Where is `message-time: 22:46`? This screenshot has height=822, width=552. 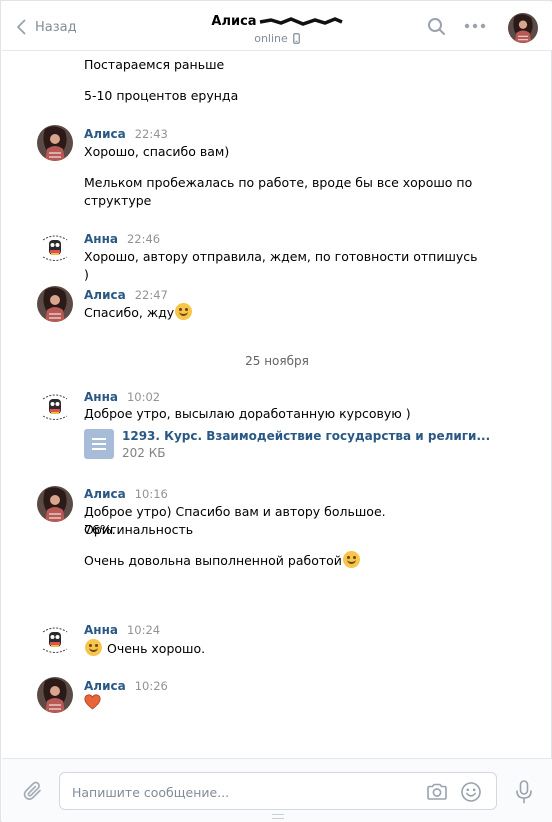 message-time: 22:46 is located at coordinates (143, 239).